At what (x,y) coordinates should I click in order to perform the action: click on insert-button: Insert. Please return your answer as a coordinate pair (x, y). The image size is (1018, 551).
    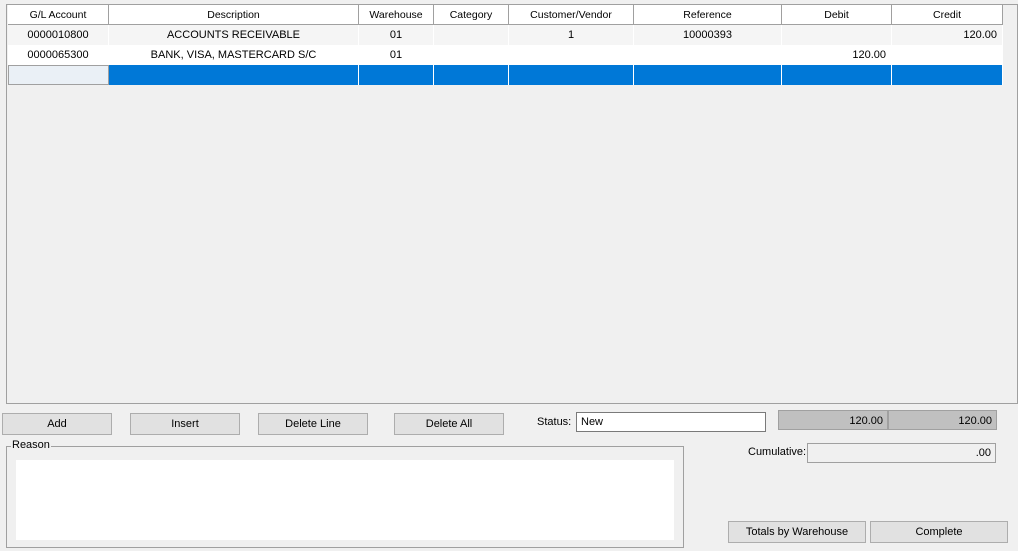
    Looking at the image, I should click on (185, 424).